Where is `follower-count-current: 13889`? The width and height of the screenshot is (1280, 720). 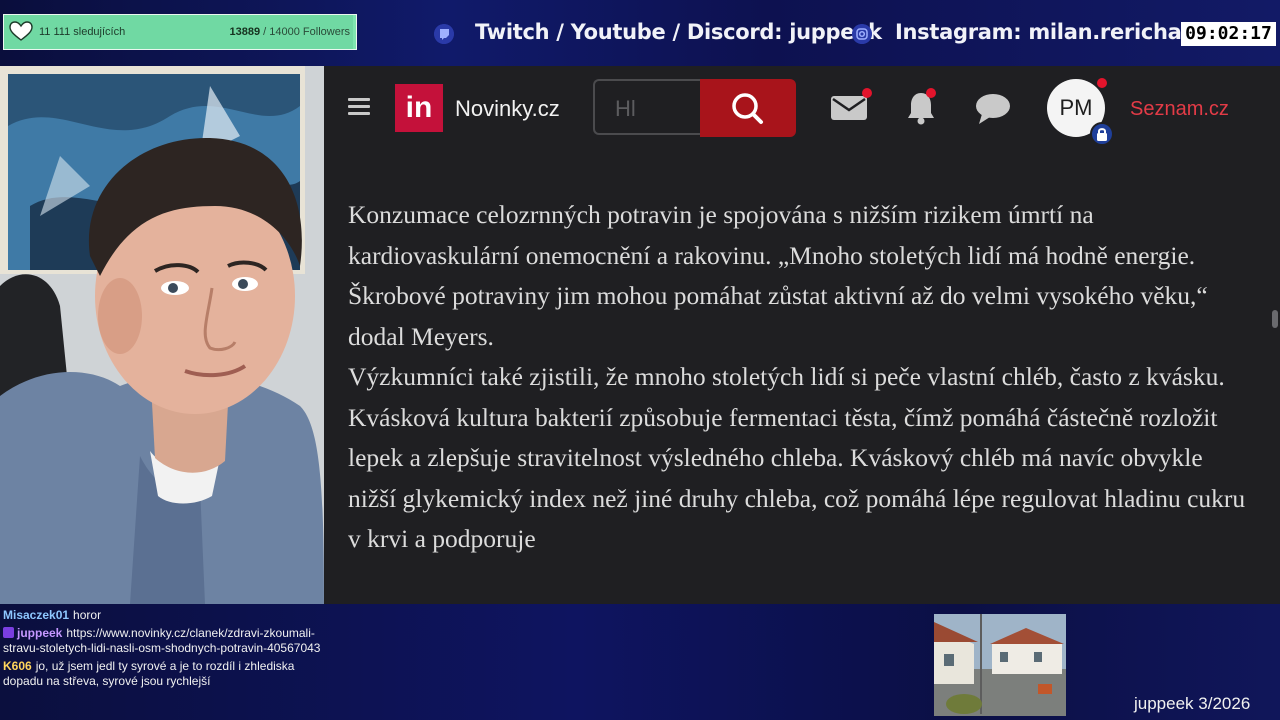 follower-count-current: 13889 is located at coordinates (245, 32).